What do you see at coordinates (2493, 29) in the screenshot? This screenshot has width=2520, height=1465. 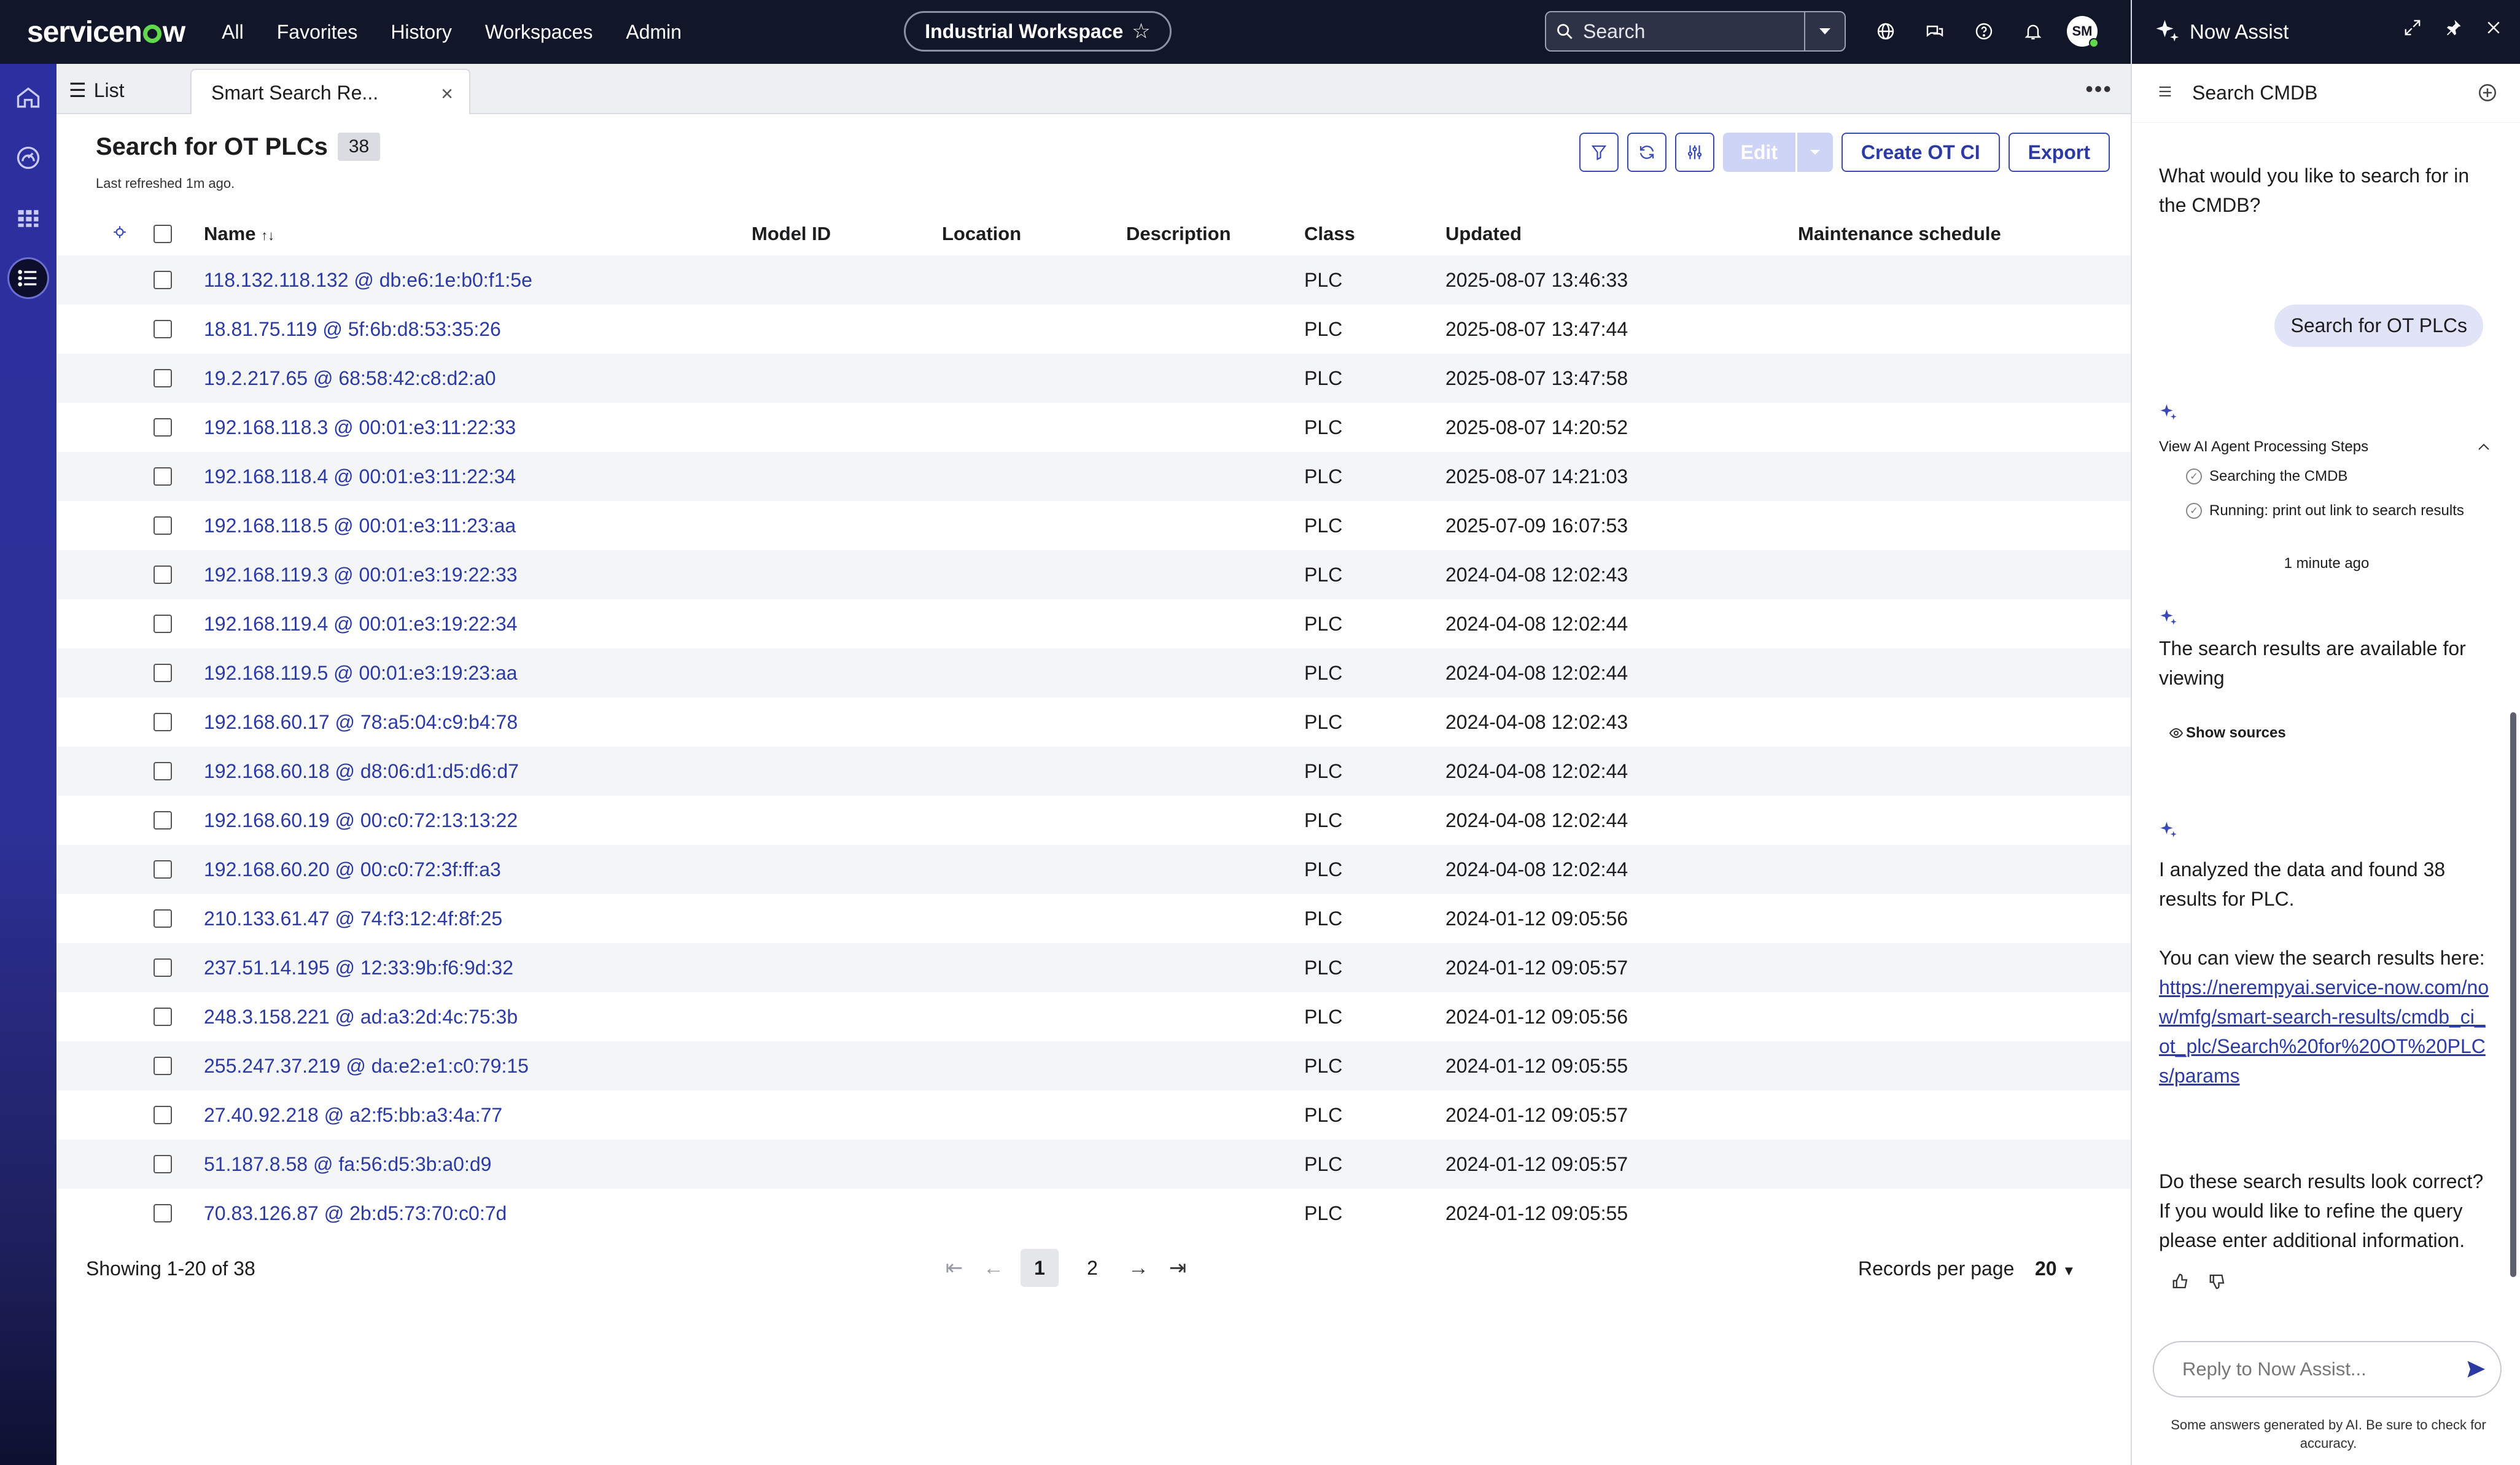 I see `close-panel-icon` at bounding box center [2493, 29].